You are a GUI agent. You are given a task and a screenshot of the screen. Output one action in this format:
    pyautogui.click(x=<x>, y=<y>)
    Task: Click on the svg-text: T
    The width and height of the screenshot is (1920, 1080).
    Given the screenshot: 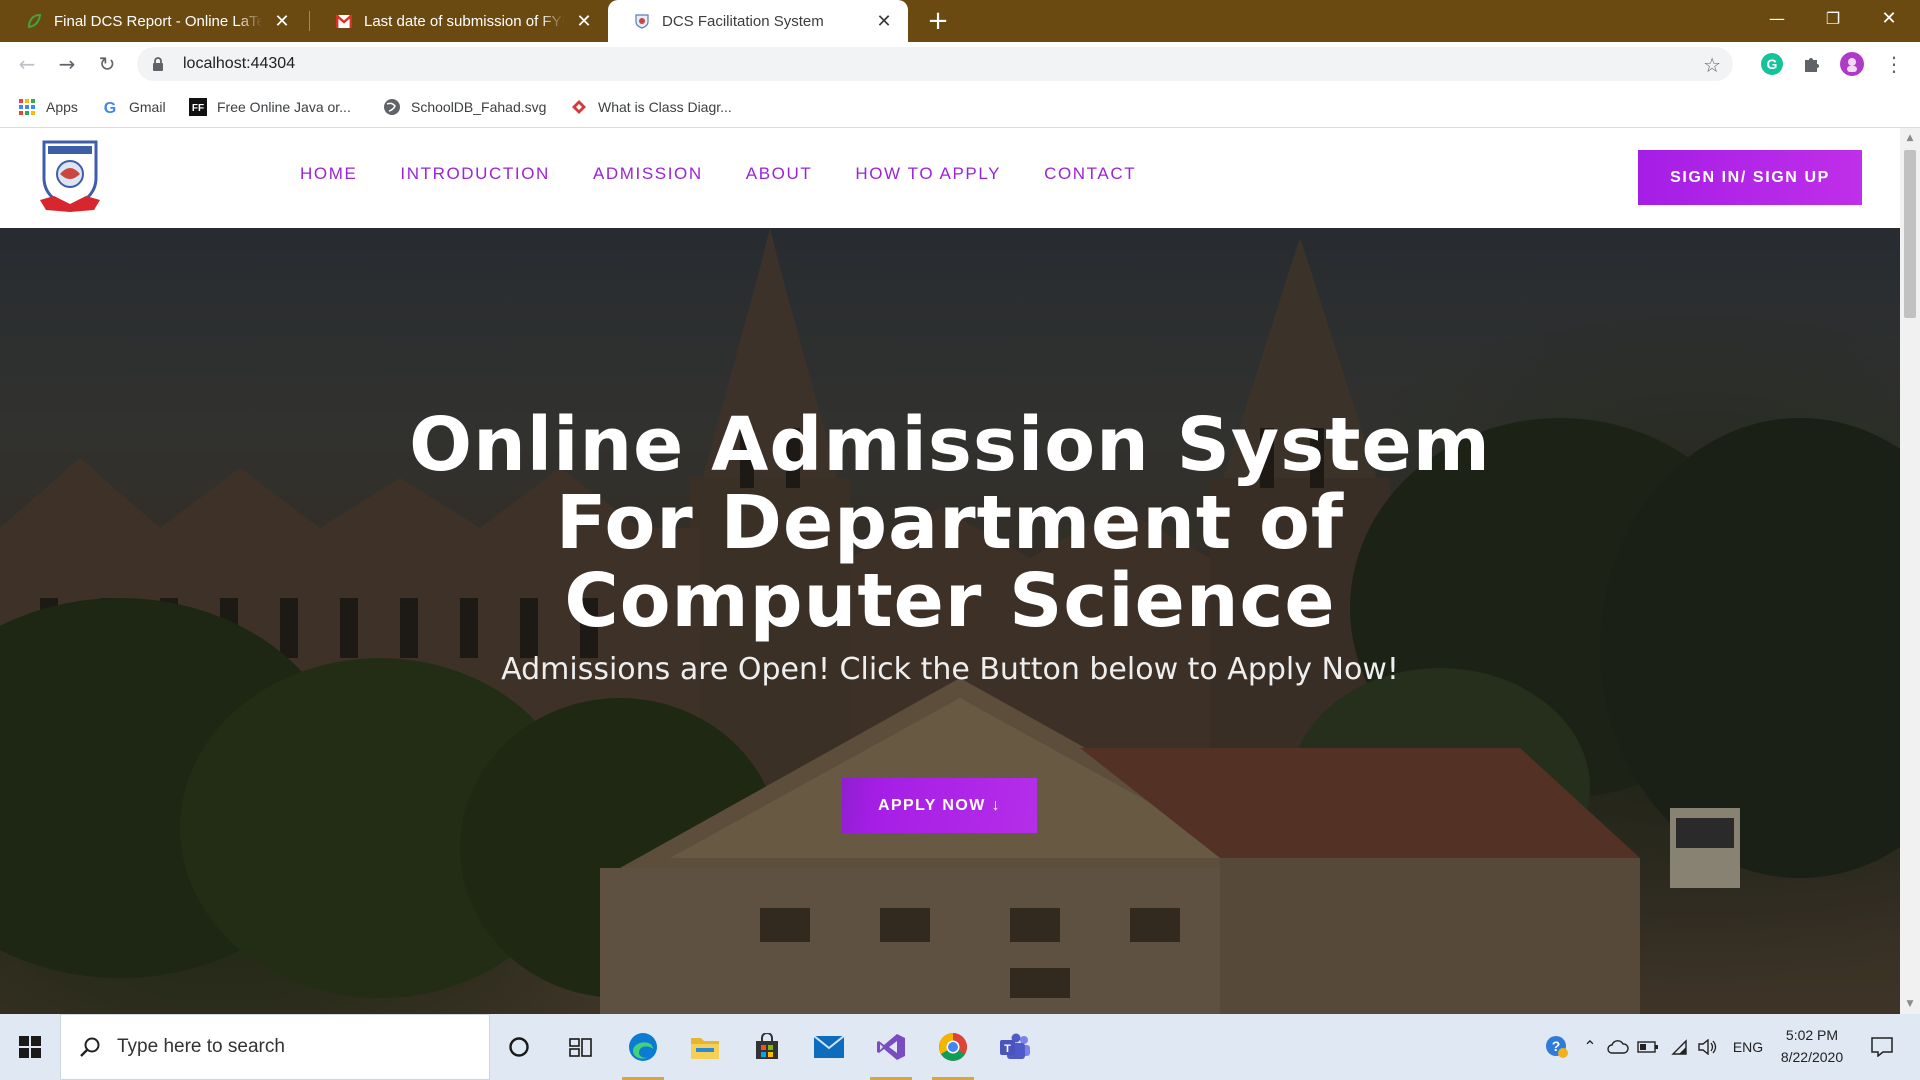 What is the action you would take?
    pyautogui.click(x=1007, y=1049)
    